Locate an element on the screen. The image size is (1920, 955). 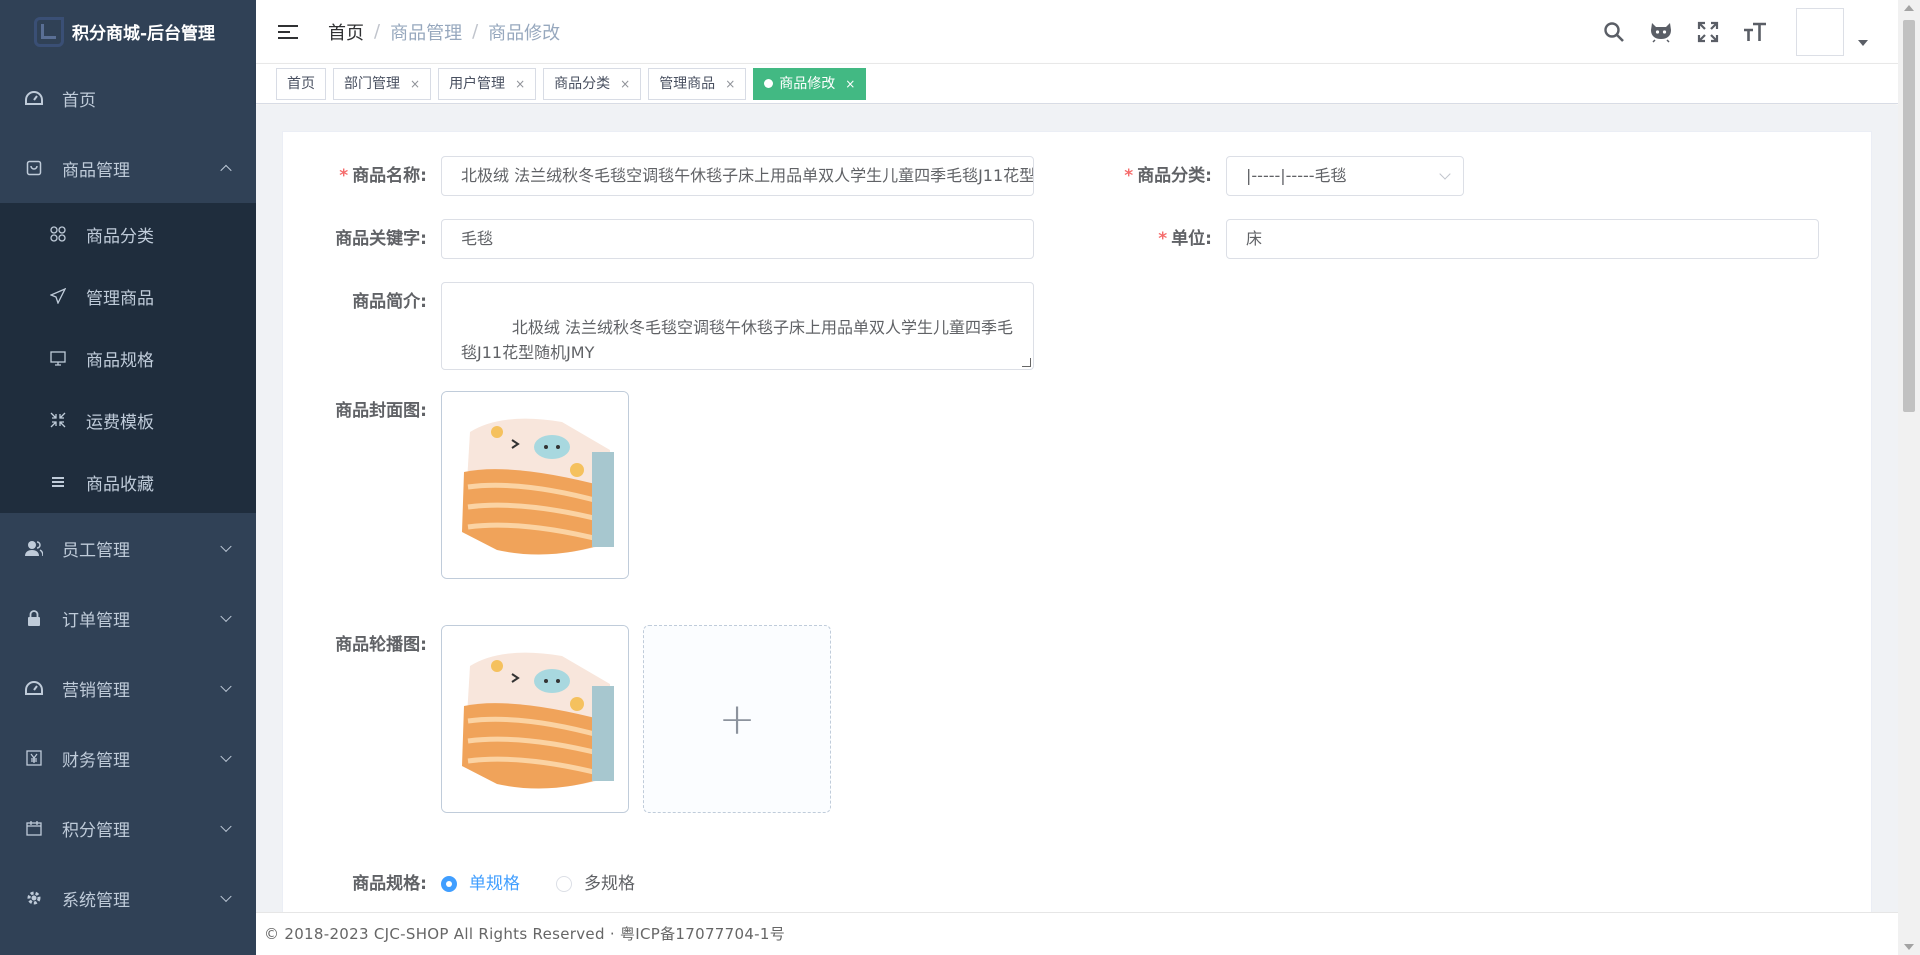
sidebar-item-system: 系统管理 is located at coordinates (128, 898).